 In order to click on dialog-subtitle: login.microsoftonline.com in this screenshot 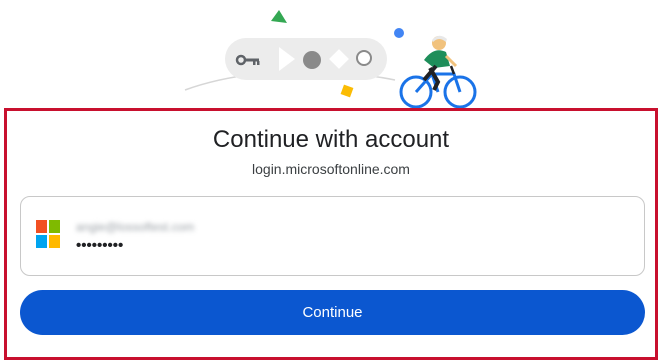, I will do `click(331, 169)`.